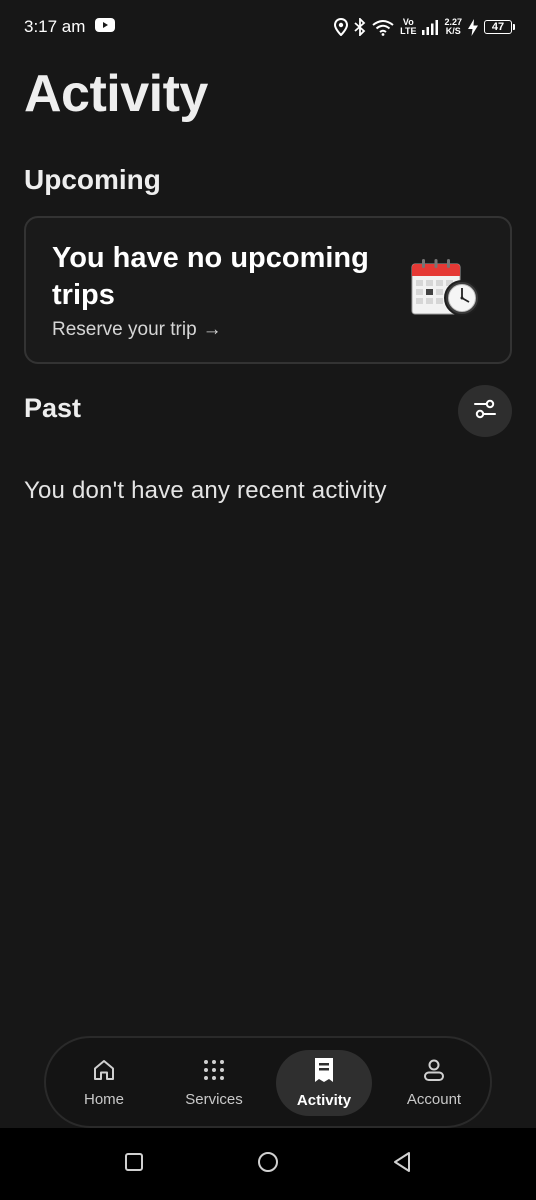  I want to click on filter-icon, so click(485, 411).